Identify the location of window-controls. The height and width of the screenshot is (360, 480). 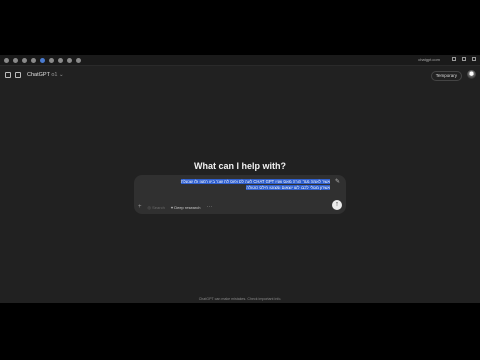
(464, 59).